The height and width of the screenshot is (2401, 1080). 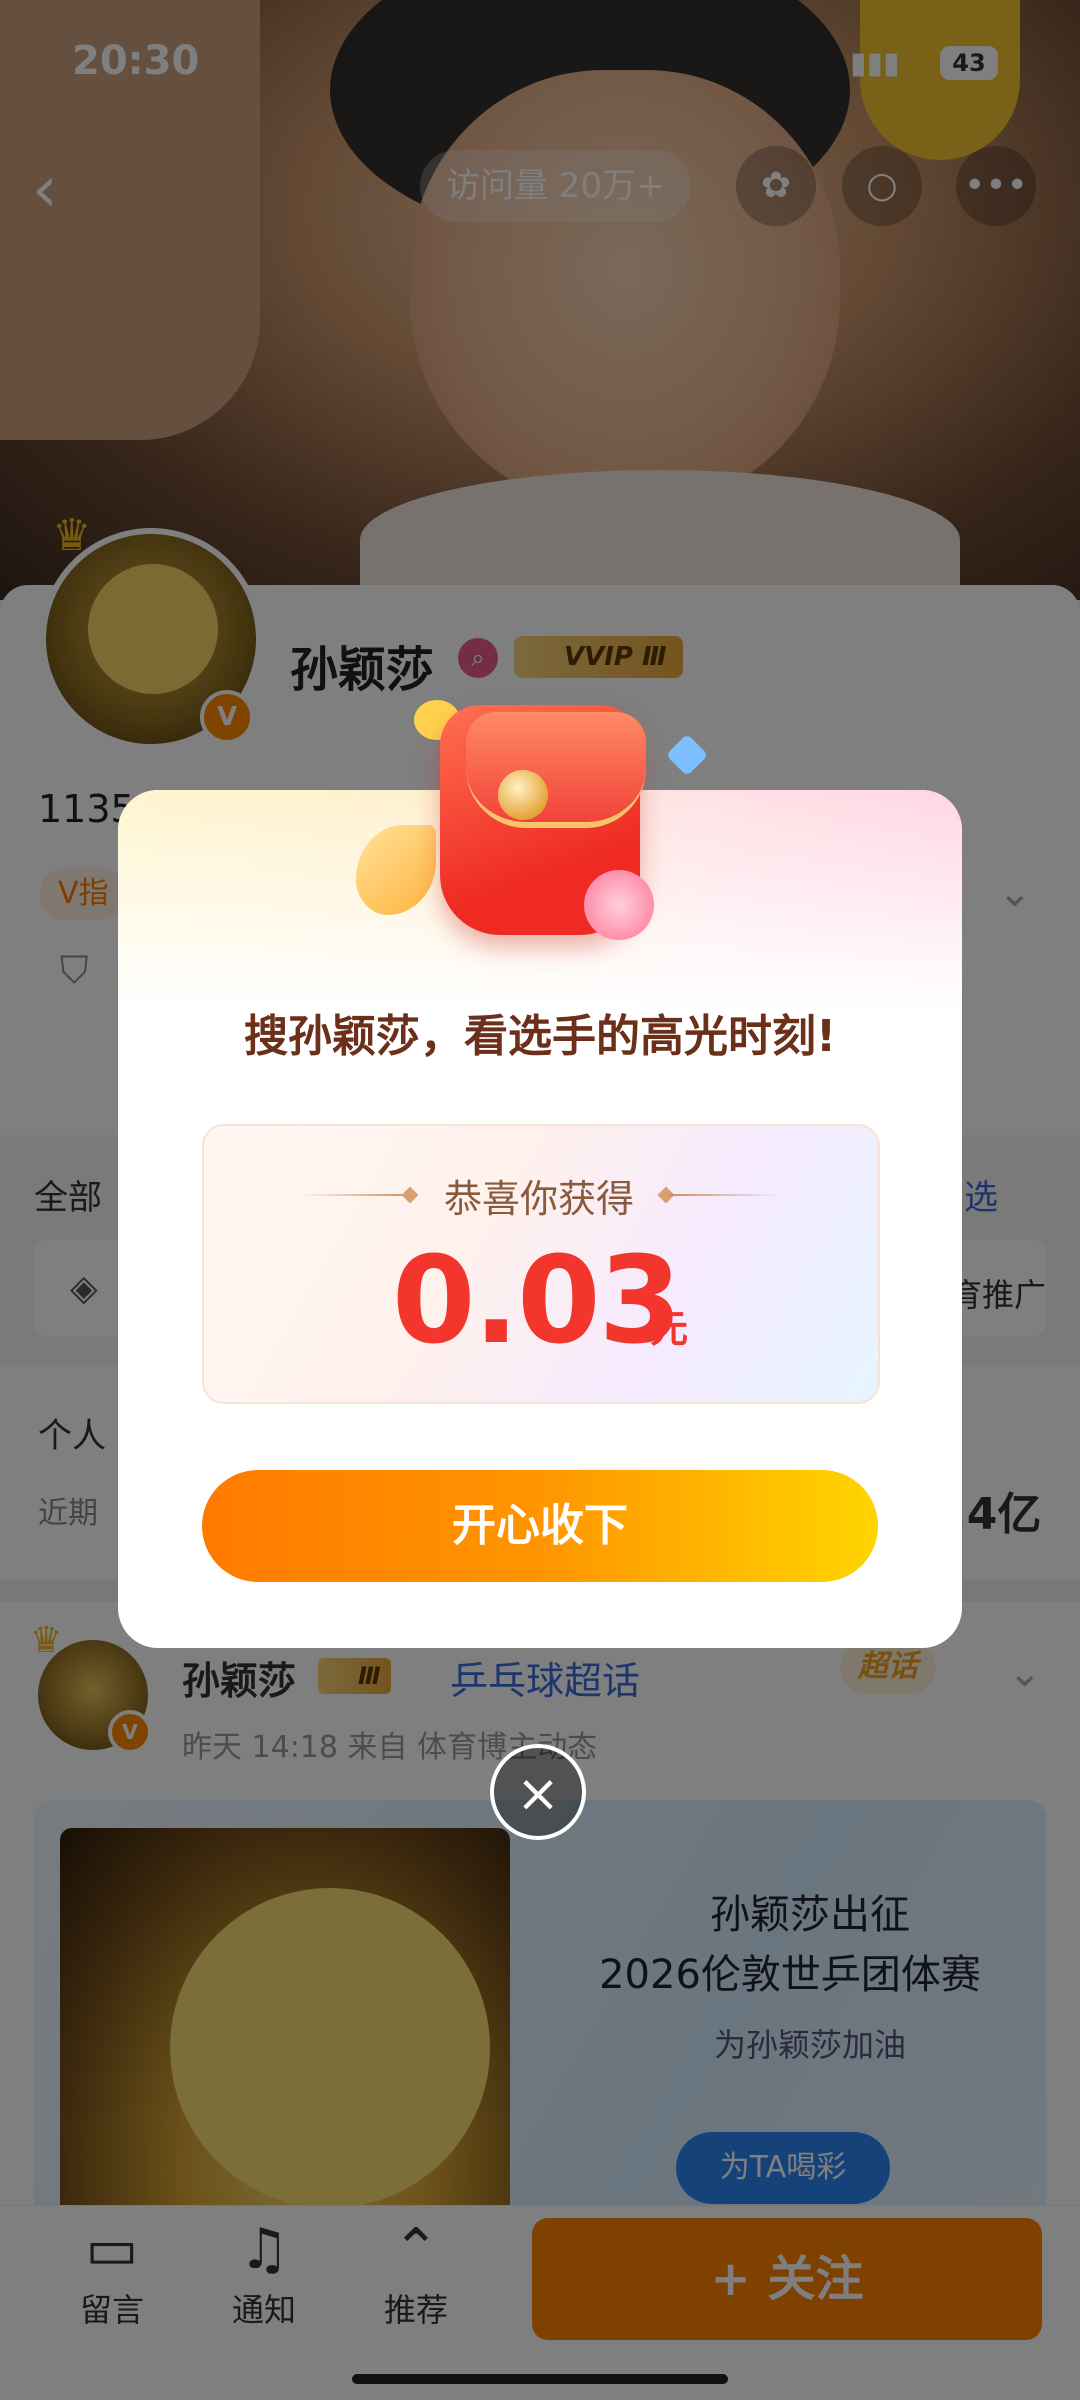 What do you see at coordinates (619, 905) in the screenshot?
I see `decor-flower` at bounding box center [619, 905].